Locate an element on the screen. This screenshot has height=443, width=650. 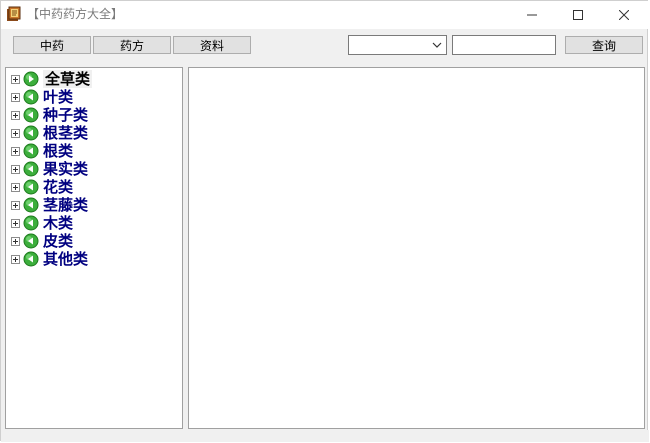
chevron-down-icon is located at coordinates (437, 45).